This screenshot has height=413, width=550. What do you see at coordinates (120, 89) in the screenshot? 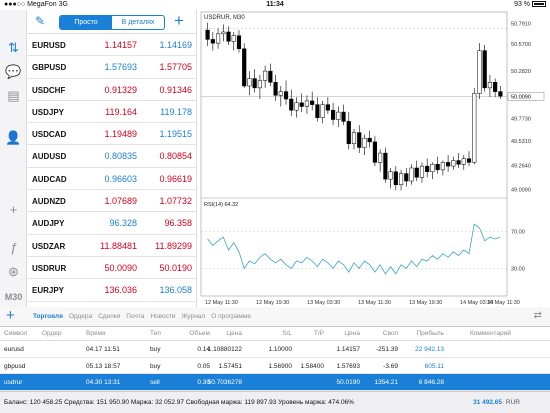
I see `quote-bid: 0.91329` at bounding box center [120, 89].